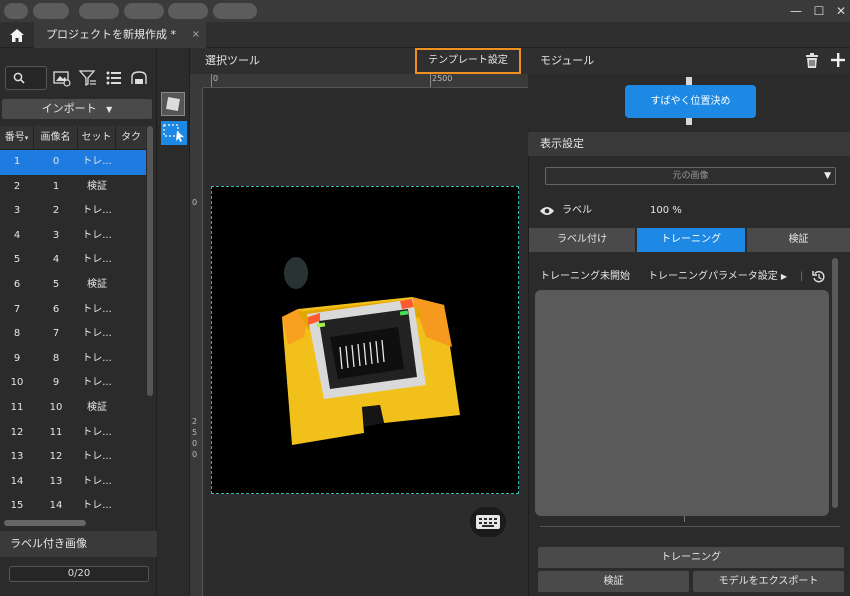  Describe the element at coordinates (798, 240) in the screenshot. I see `tab-validation: 検証` at that location.